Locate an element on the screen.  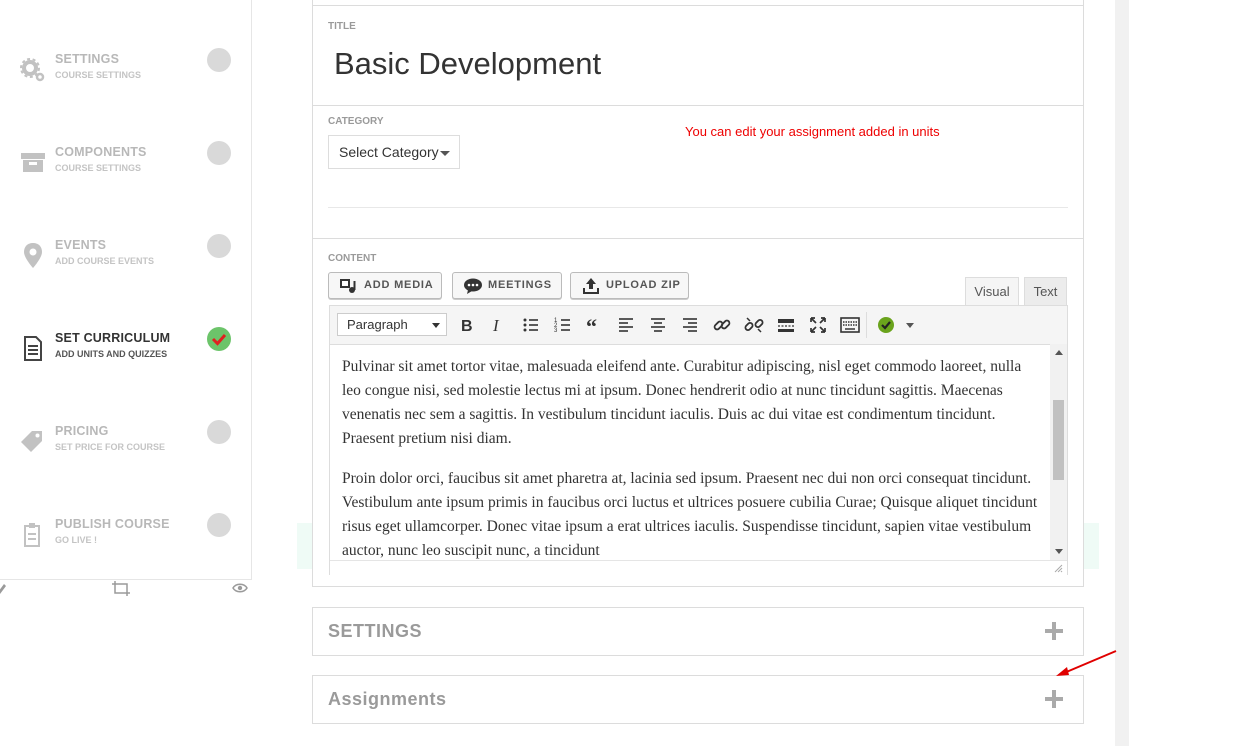
scrollbar-thumb is located at coordinates (1058, 440).